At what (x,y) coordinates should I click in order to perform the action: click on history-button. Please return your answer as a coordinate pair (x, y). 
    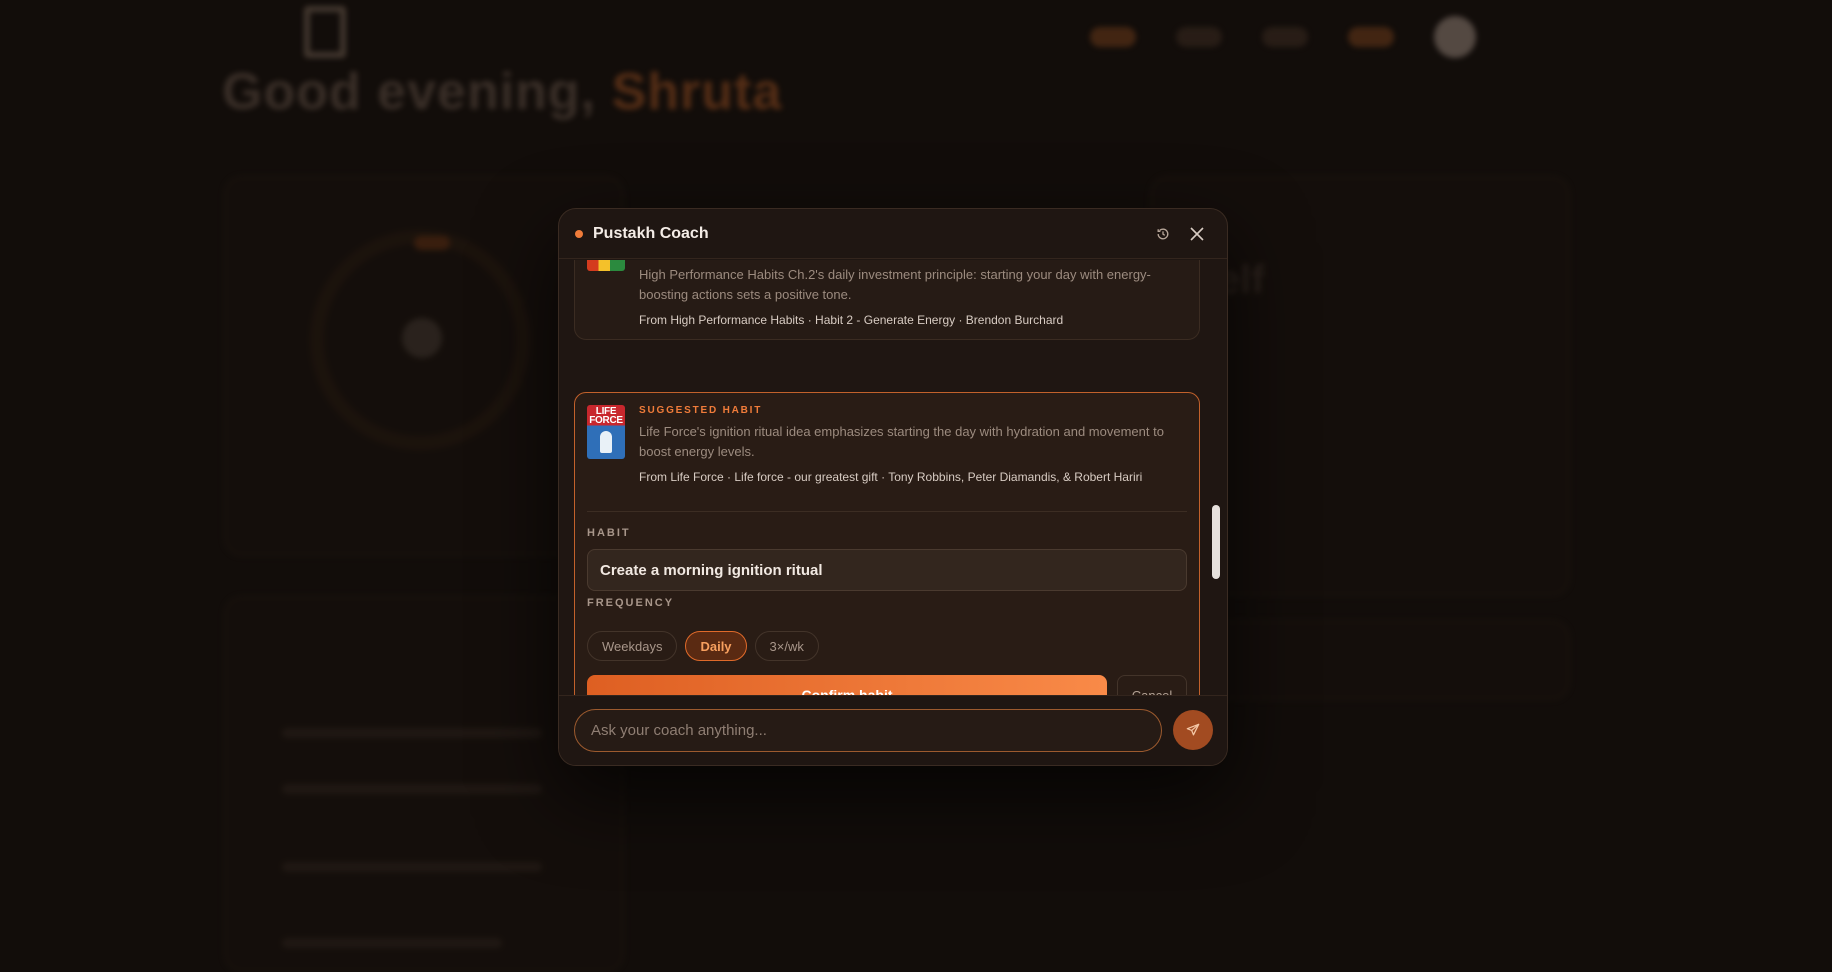
    Looking at the image, I should click on (1163, 234).